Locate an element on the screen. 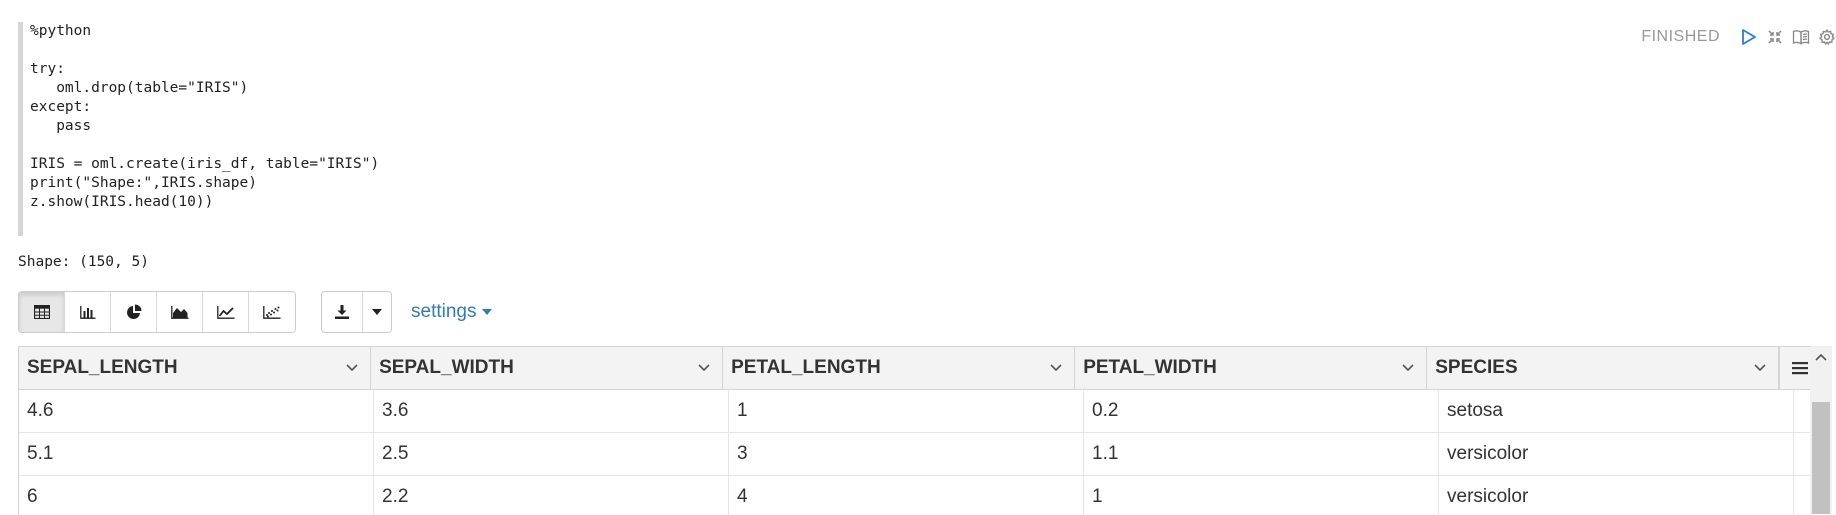 This screenshot has height=515, width=1836. table-view-button is located at coordinates (42, 312).